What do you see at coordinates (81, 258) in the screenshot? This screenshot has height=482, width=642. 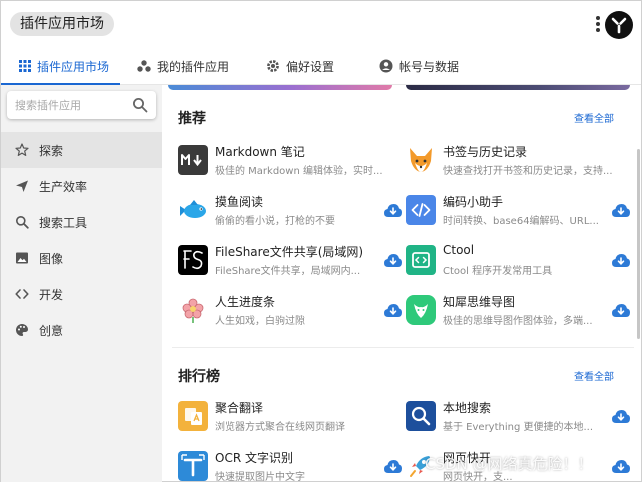 I see `sidebar-item-image: 图像` at bounding box center [81, 258].